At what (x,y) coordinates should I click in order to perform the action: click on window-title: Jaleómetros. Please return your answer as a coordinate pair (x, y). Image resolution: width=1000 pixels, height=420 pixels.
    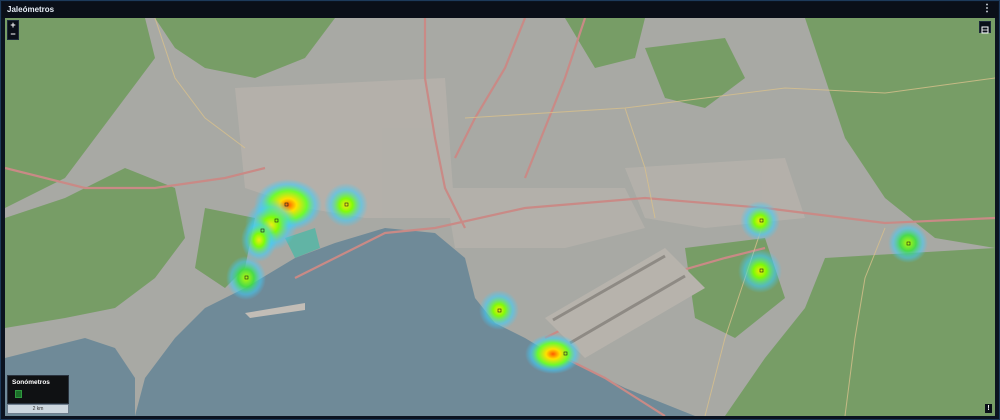
    Looking at the image, I should click on (31, 9).